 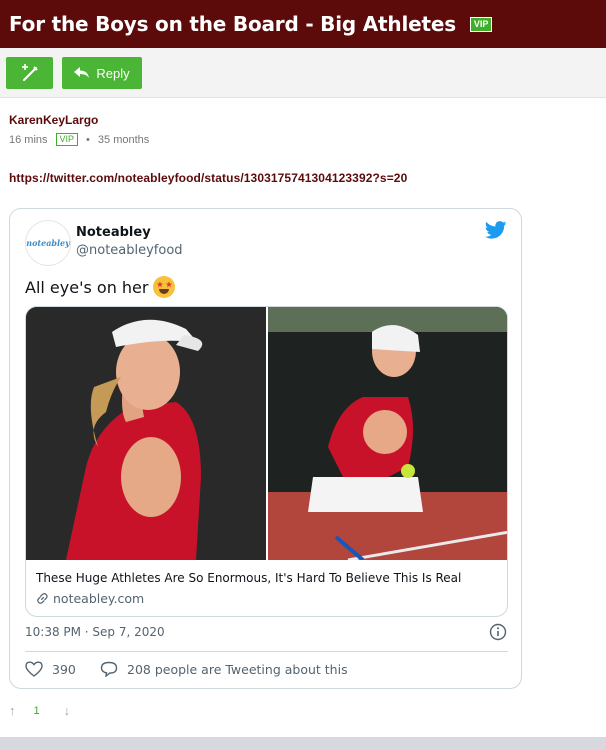 I want to click on like-count: 390, so click(x=64, y=669).